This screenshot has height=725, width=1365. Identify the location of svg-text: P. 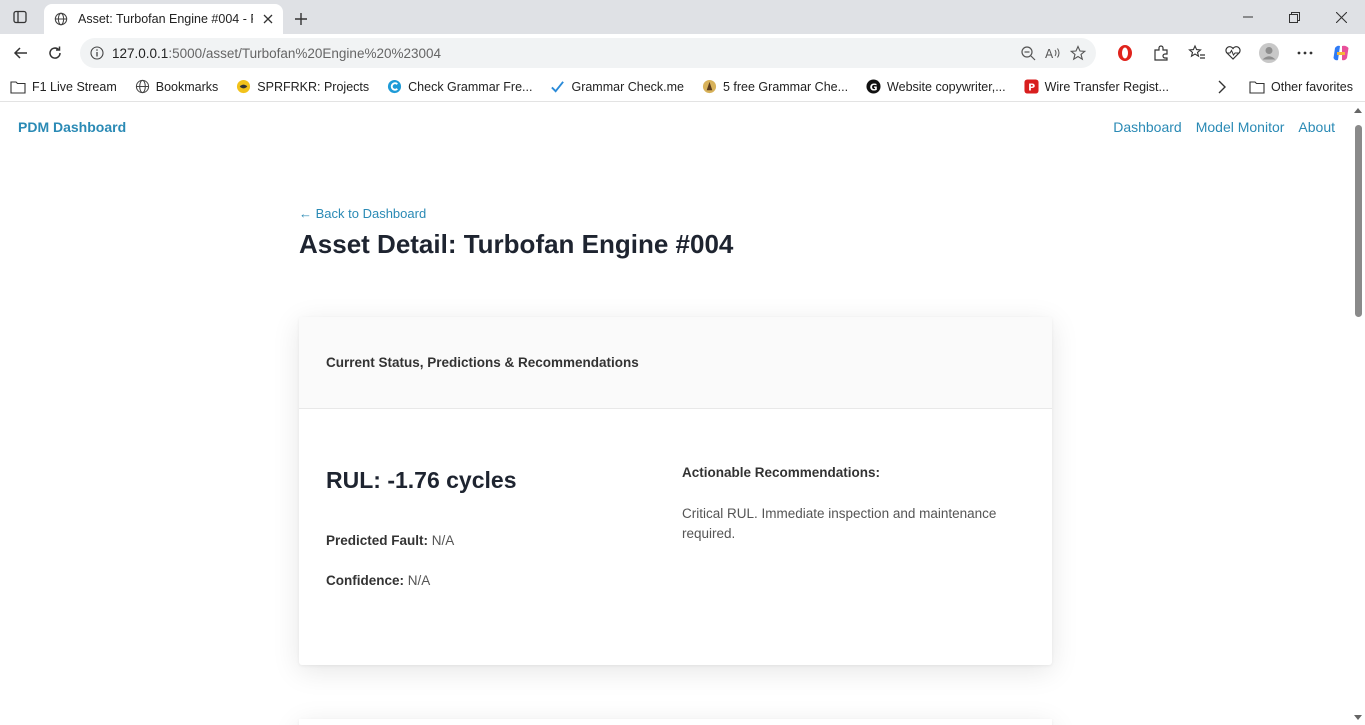
(1031, 87).